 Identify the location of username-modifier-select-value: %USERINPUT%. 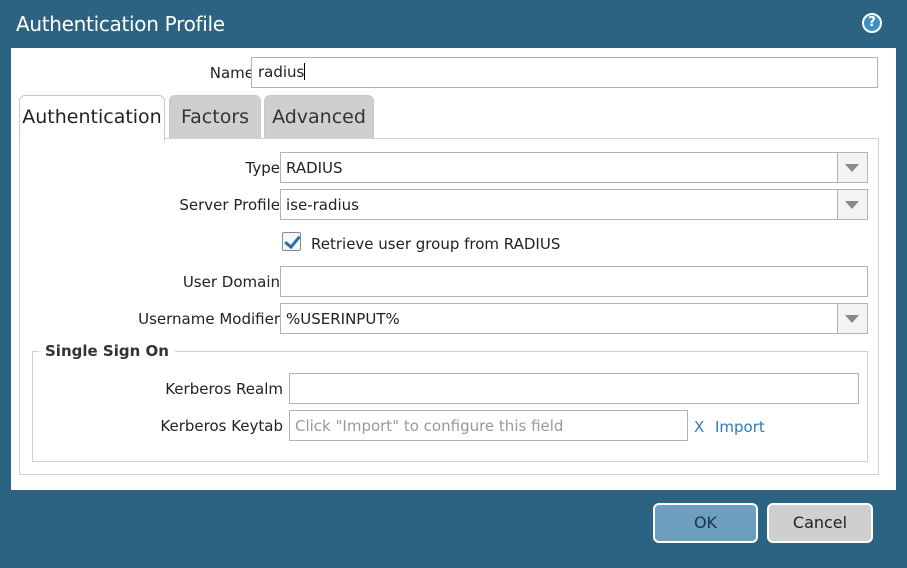
(343, 319).